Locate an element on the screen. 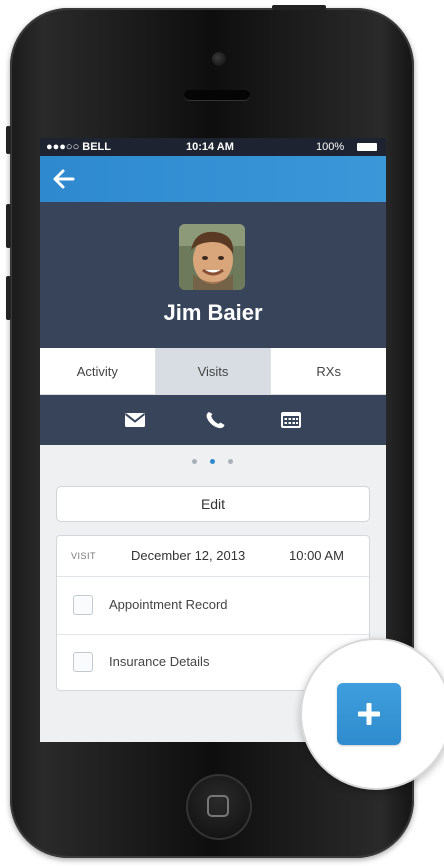  earpiece-speaker is located at coordinates (217, 95).